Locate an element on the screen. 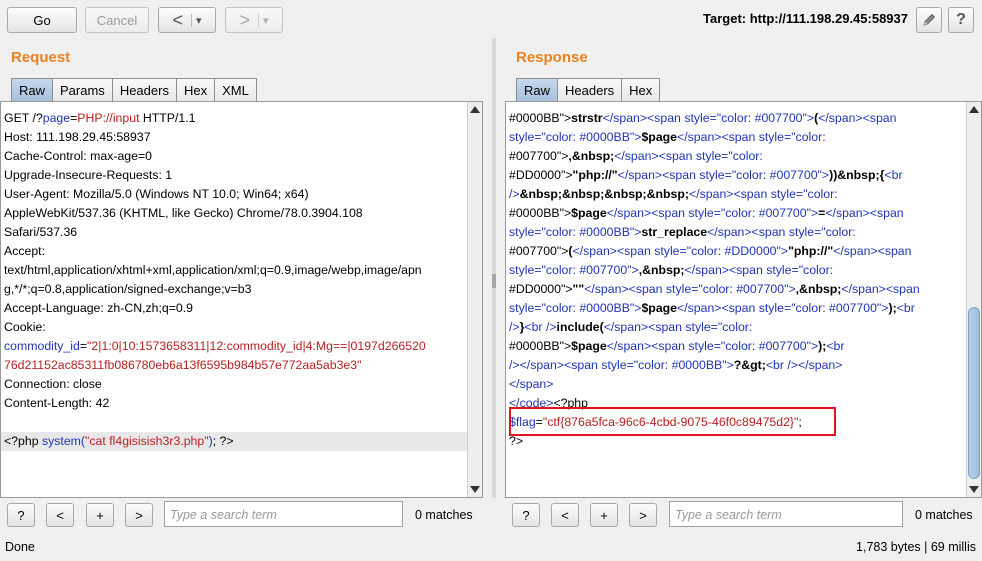 The width and height of the screenshot is (982, 561). request-search-input: Type a search term is located at coordinates (283, 514).